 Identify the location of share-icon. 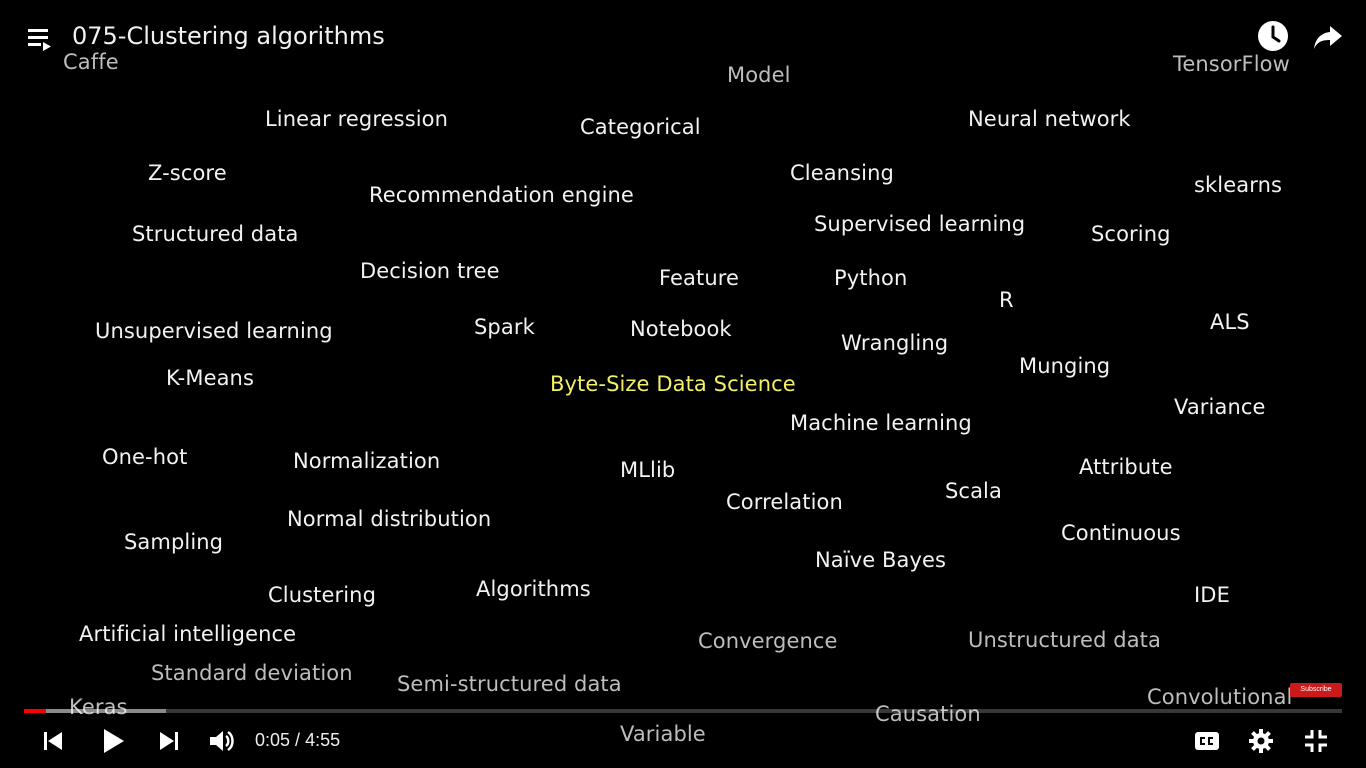
(1328, 37).